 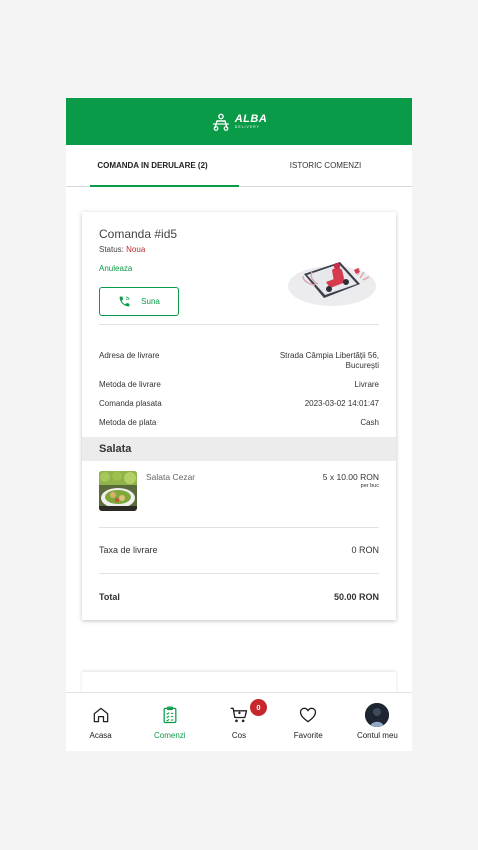 I want to click on order-title: Comanda #id5, so click(x=138, y=234).